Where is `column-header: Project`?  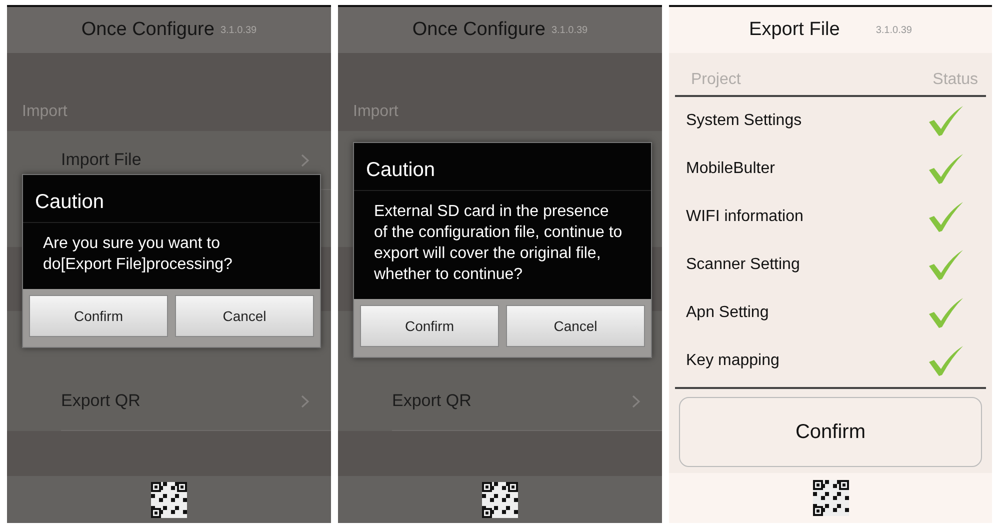 column-header: Project is located at coordinates (716, 80).